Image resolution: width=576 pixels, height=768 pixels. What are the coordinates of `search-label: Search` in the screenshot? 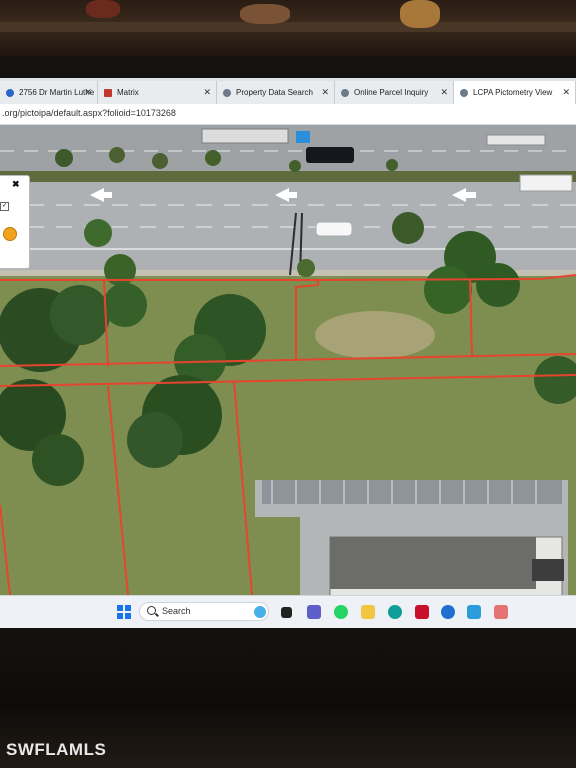 It's located at (176, 611).